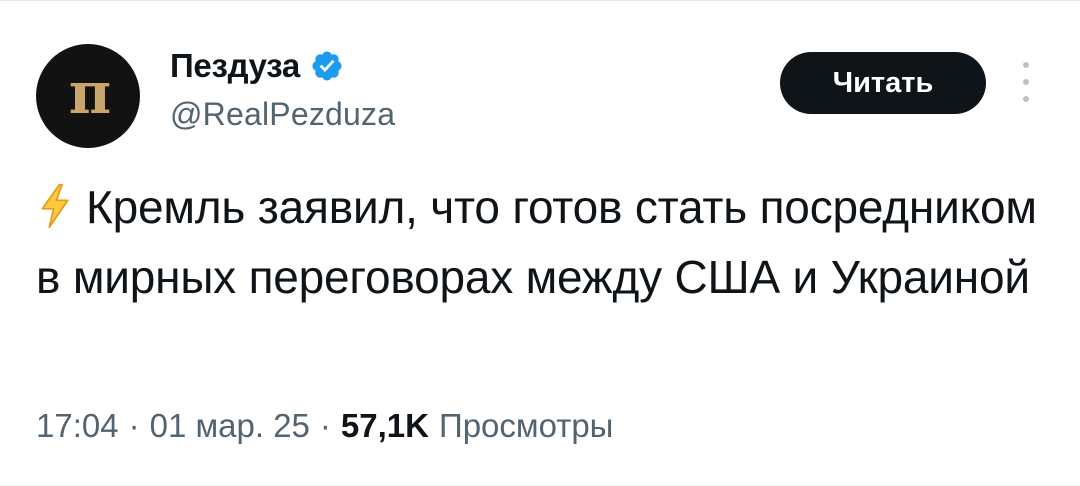 This screenshot has height=486, width=1080. I want to click on author-display-name: Пездуза, so click(235, 66).